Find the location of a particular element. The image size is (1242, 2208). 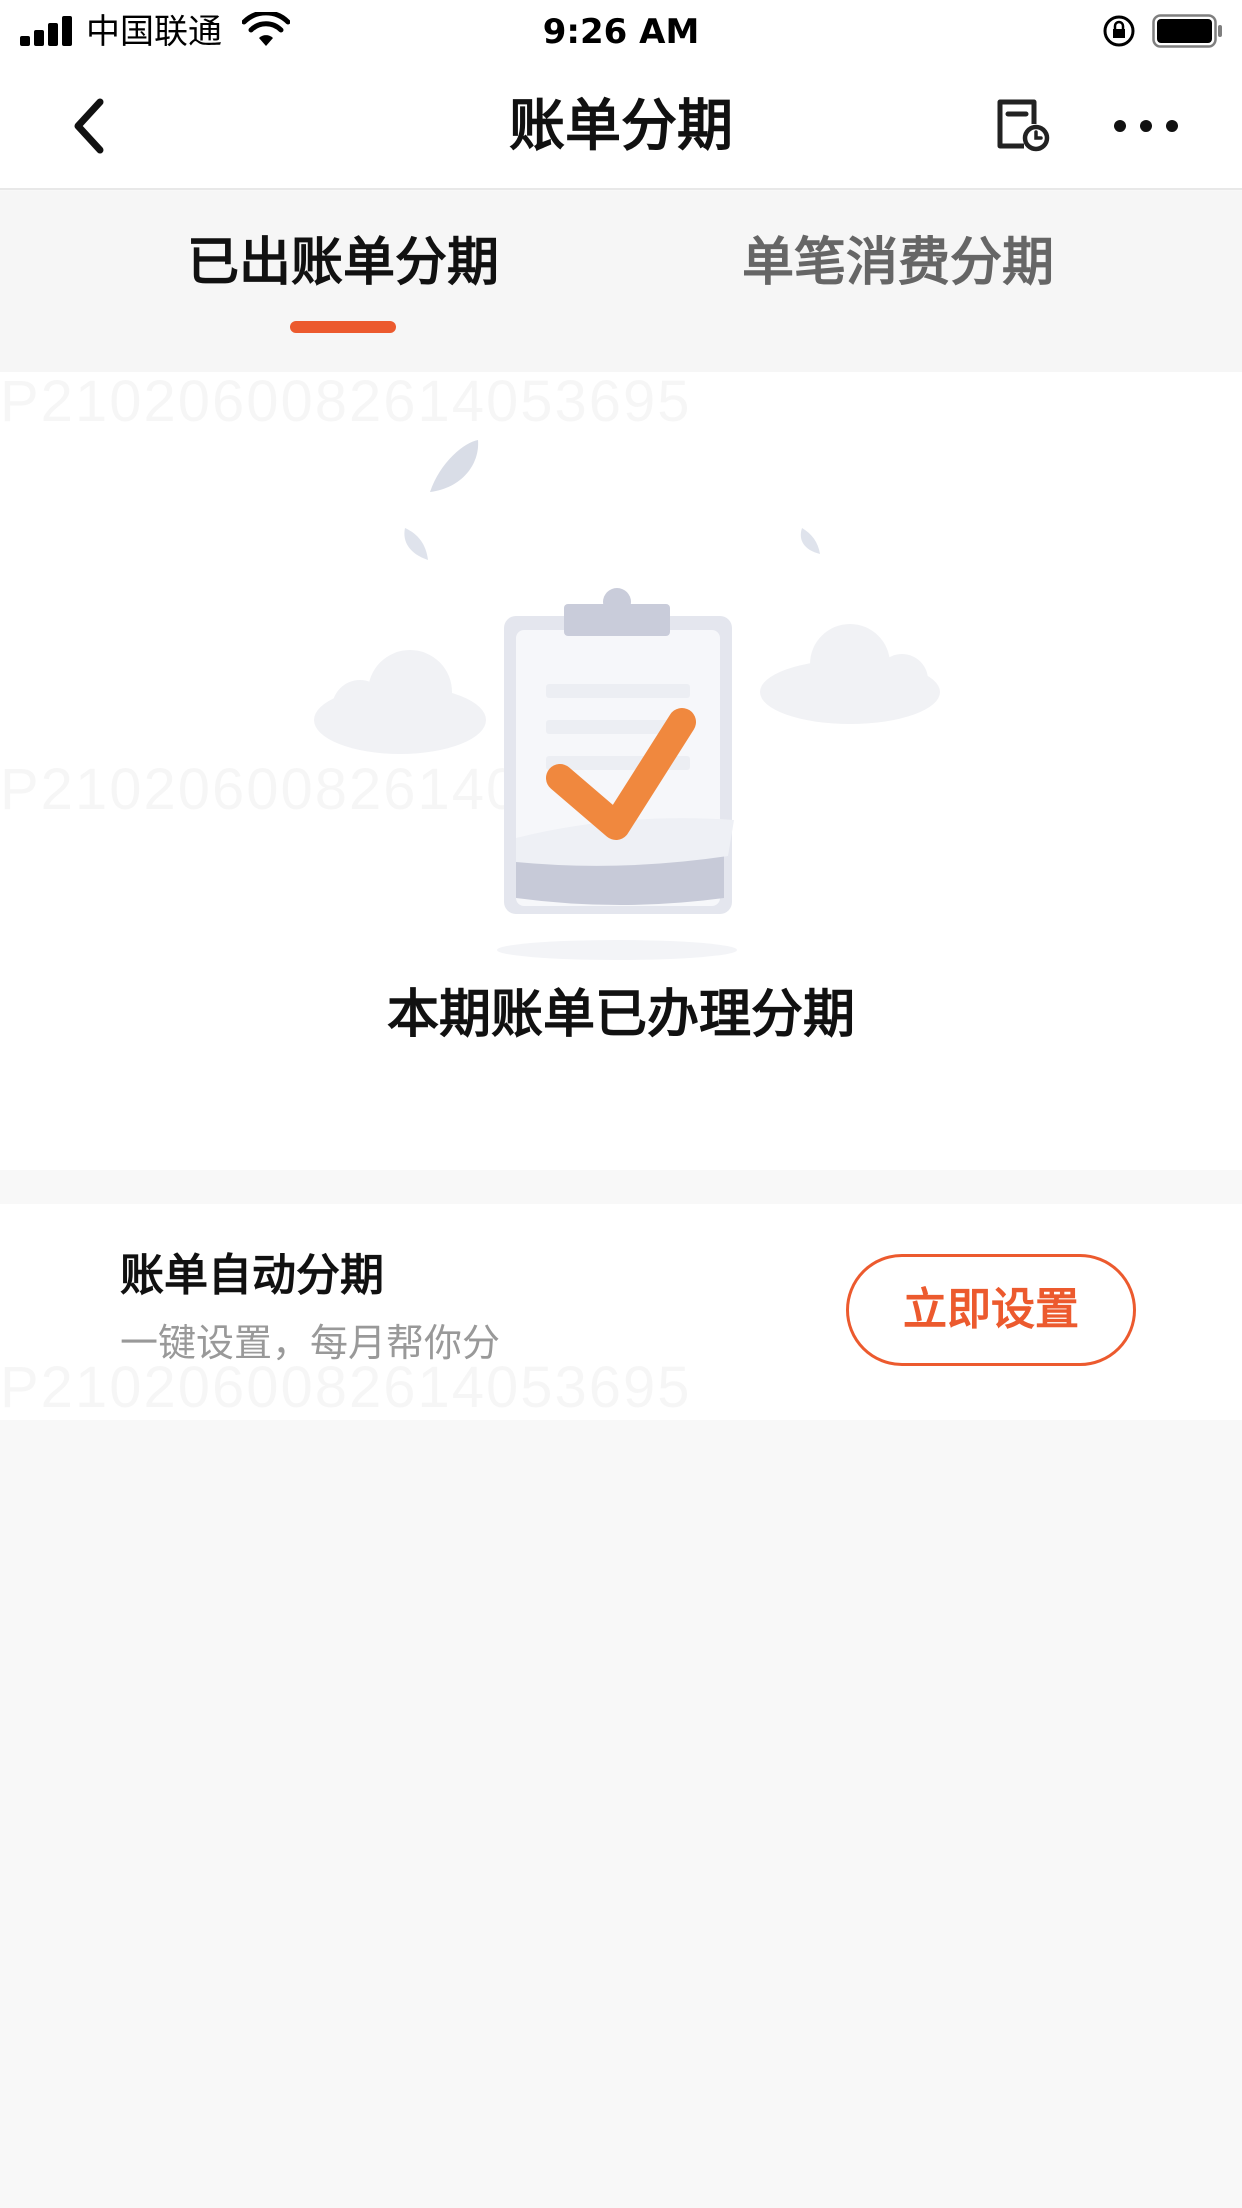

nav-bar: 账单分期 is located at coordinates (621, 126).